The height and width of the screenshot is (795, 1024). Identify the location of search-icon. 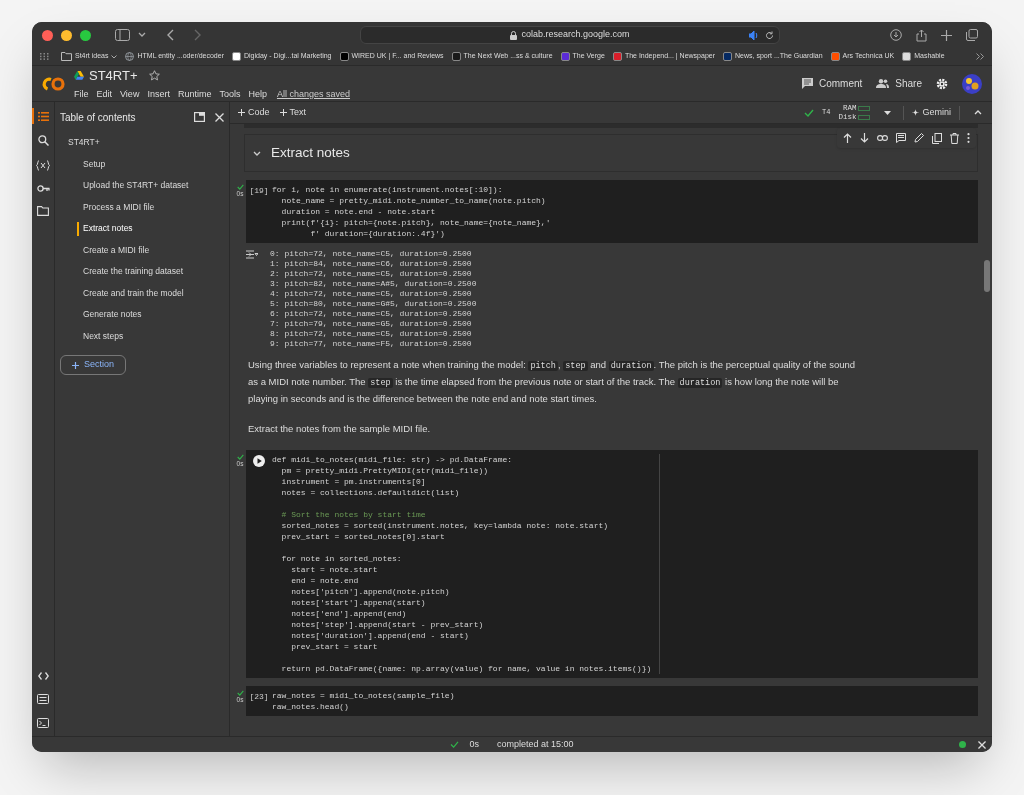
(43, 140).